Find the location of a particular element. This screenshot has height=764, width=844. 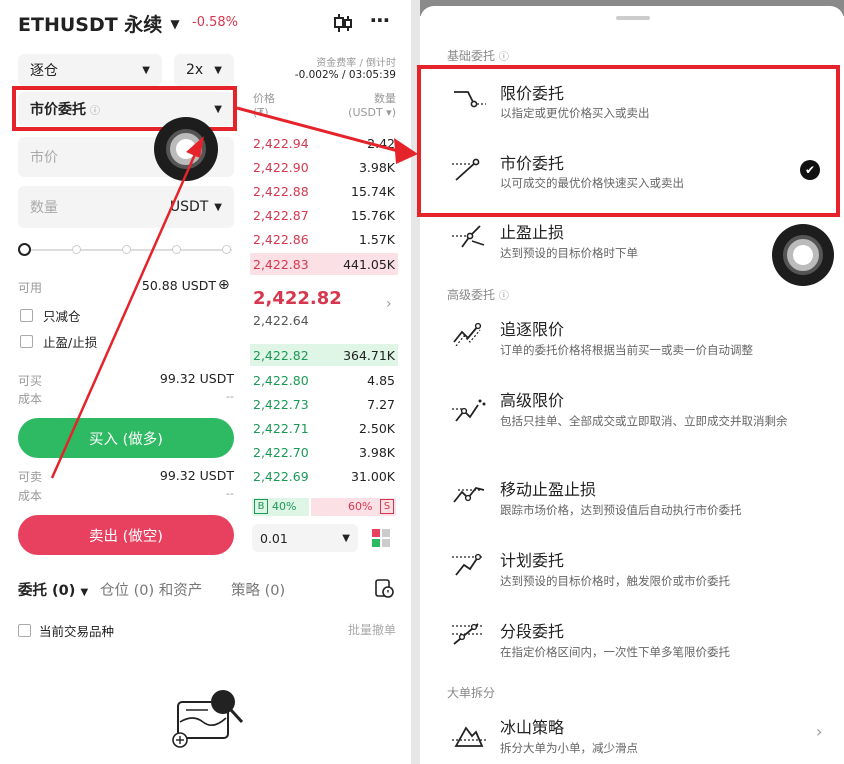

order-type-advanced-limit: 高级限价 包括只挂单、全部成交或立即取消、立即成交并取消剩余 is located at coordinates (632, 419).